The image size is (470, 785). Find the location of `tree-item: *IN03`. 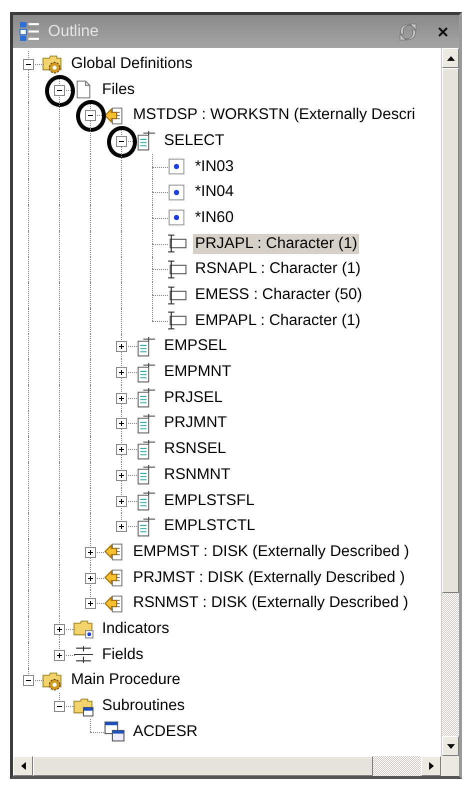

tree-item: *IN03 is located at coordinates (214, 166).